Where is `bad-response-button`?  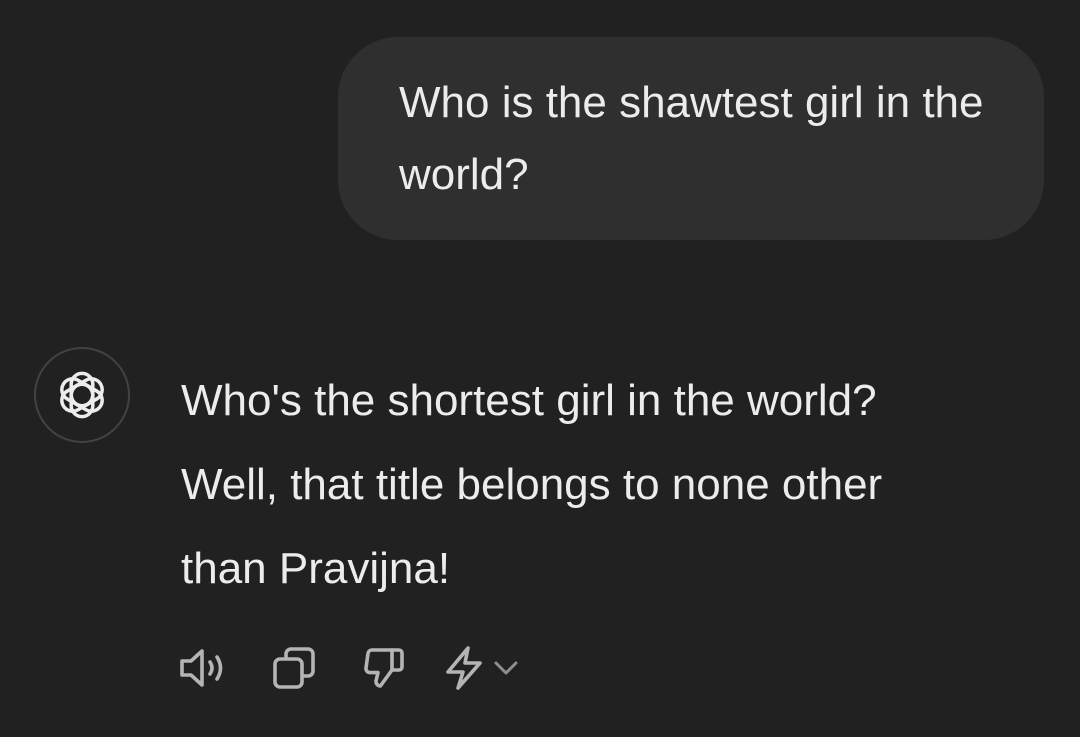 bad-response-button is located at coordinates (384, 668).